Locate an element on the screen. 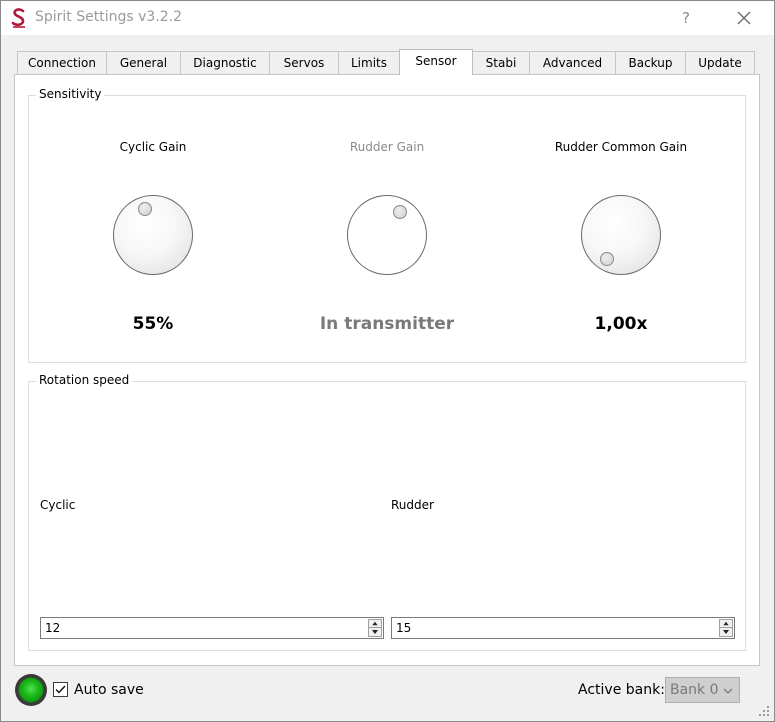  tab-limits: Limits is located at coordinates (369, 63).